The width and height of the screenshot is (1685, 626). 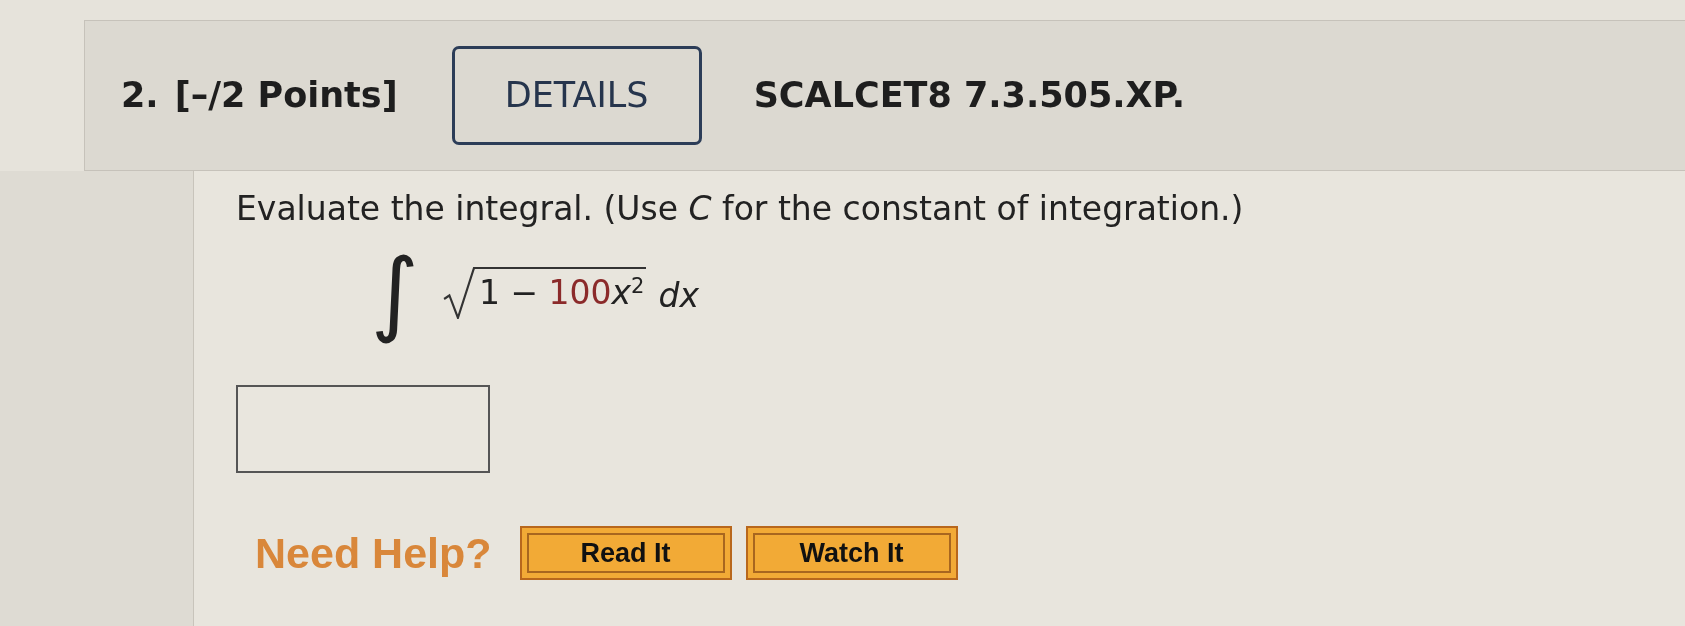 What do you see at coordinates (576, 95) in the screenshot?
I see `details-button: DETAILS` at bounding box center [576, 95].